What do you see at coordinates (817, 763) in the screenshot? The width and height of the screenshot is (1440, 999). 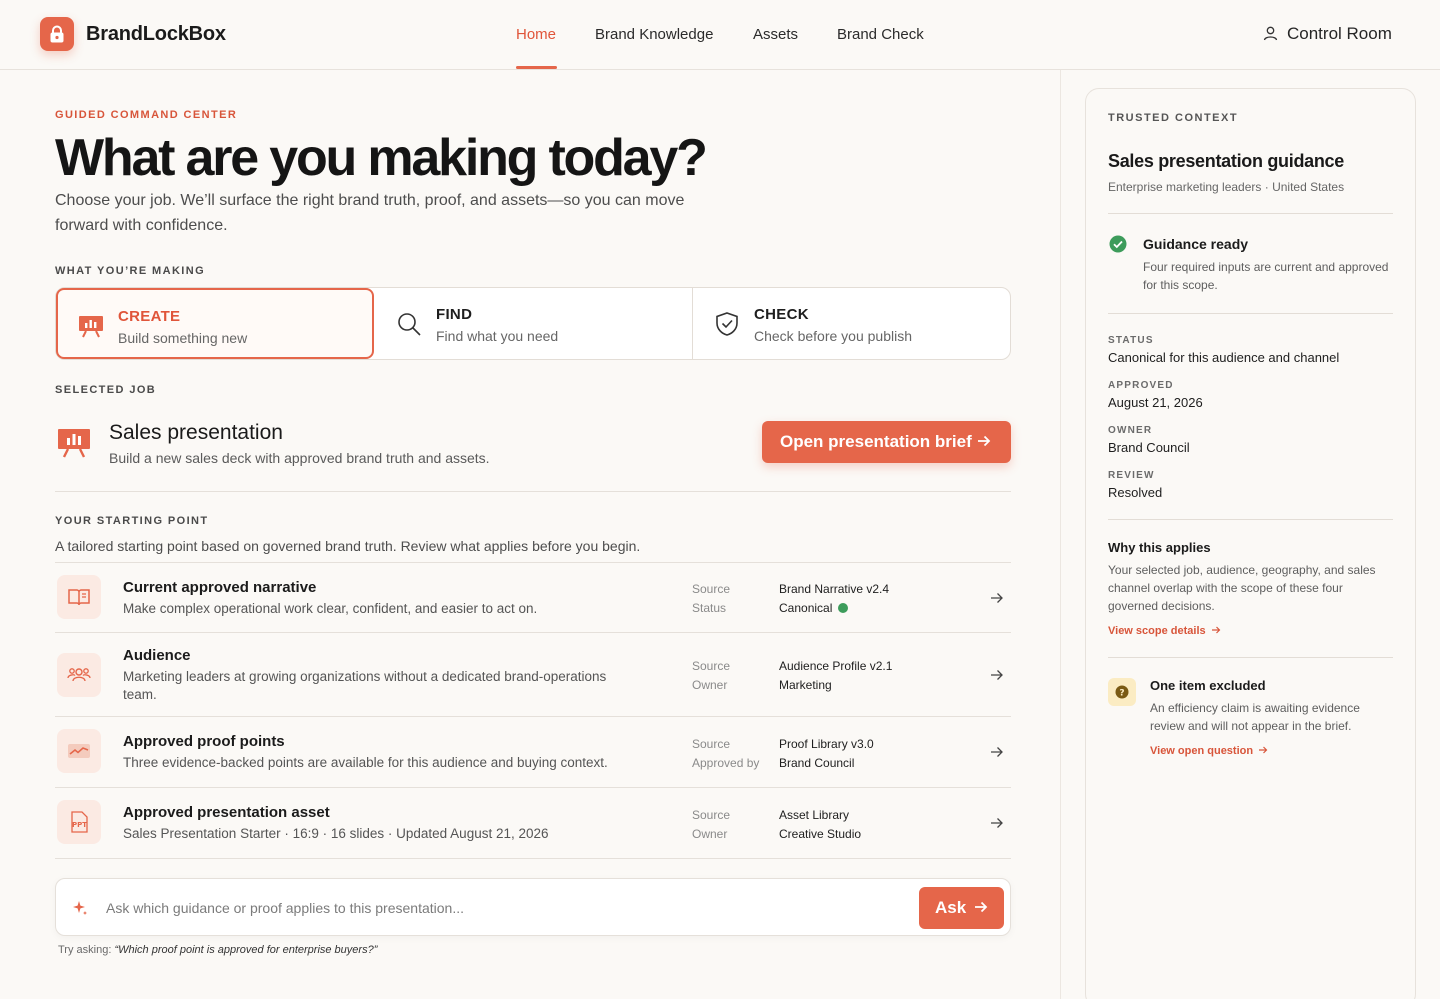 I see `meta-value: Brand Council` at bounding box center [817, 763].